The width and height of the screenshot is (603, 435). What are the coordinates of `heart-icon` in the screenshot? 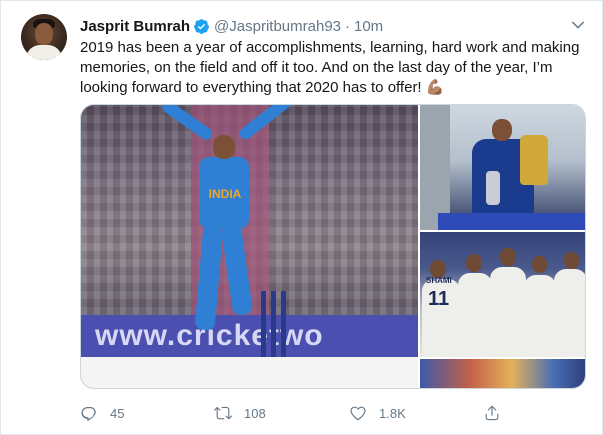 It's located at (358, 413).